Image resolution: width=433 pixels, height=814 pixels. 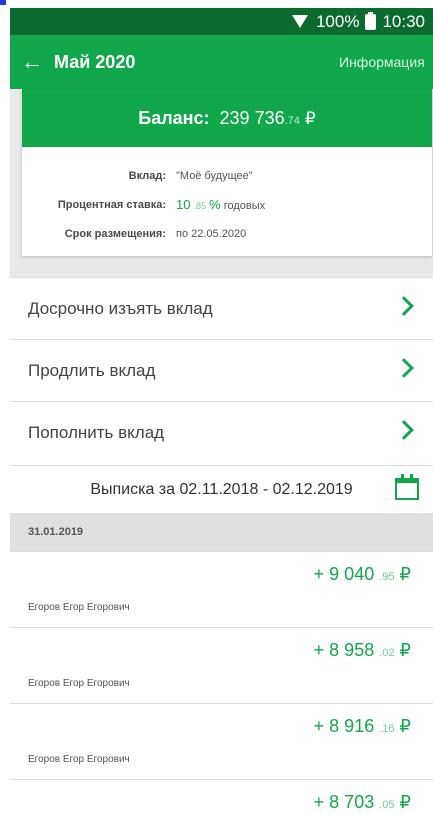 I want to click on amount-kopecks: .95, so click(x=387, y=577).